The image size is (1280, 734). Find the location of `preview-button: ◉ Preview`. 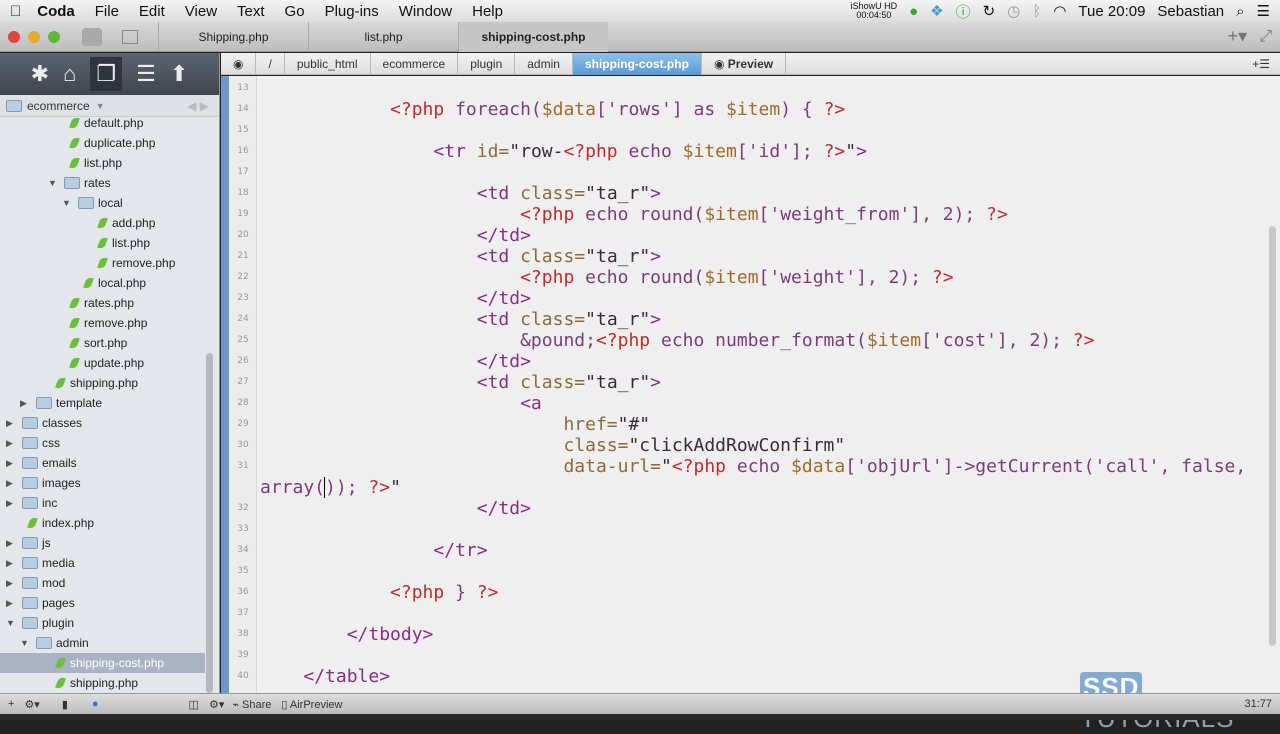

preview-button: ◉ Preview is located at coordinates (744, 63).